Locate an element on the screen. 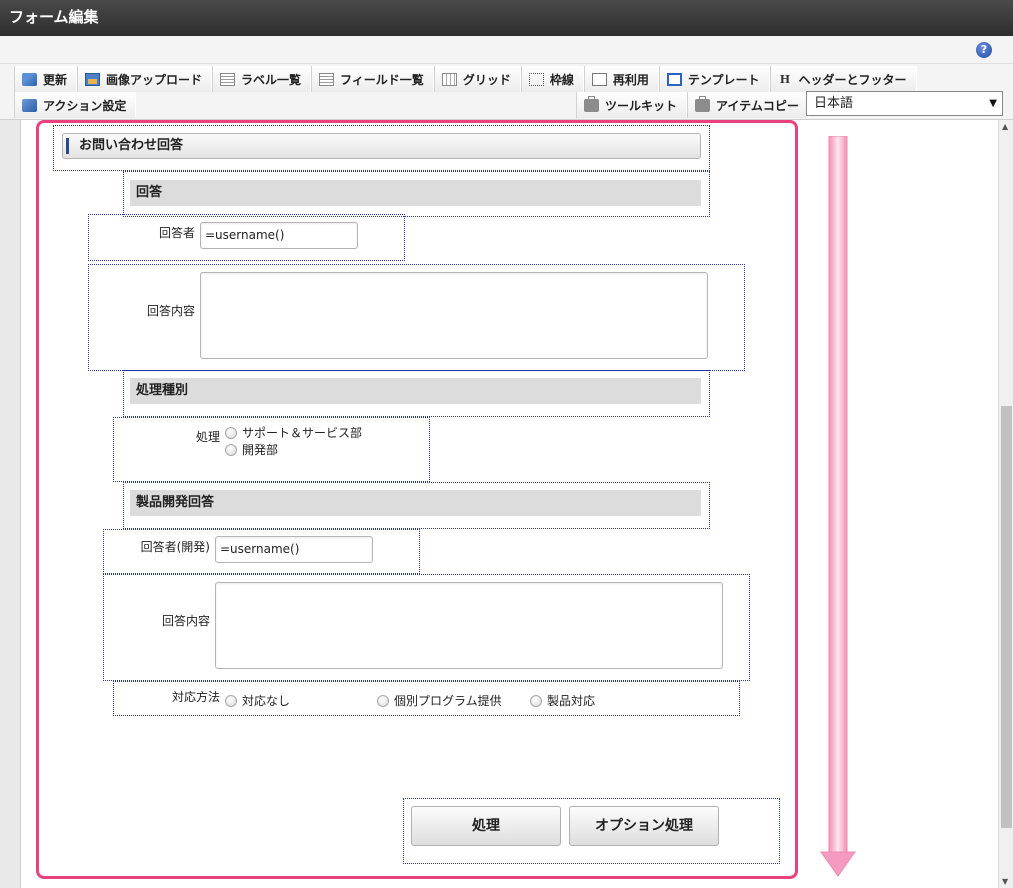  toolbar-right-group: ツールキット アイテムコピー is located at coordinates (692, 105).